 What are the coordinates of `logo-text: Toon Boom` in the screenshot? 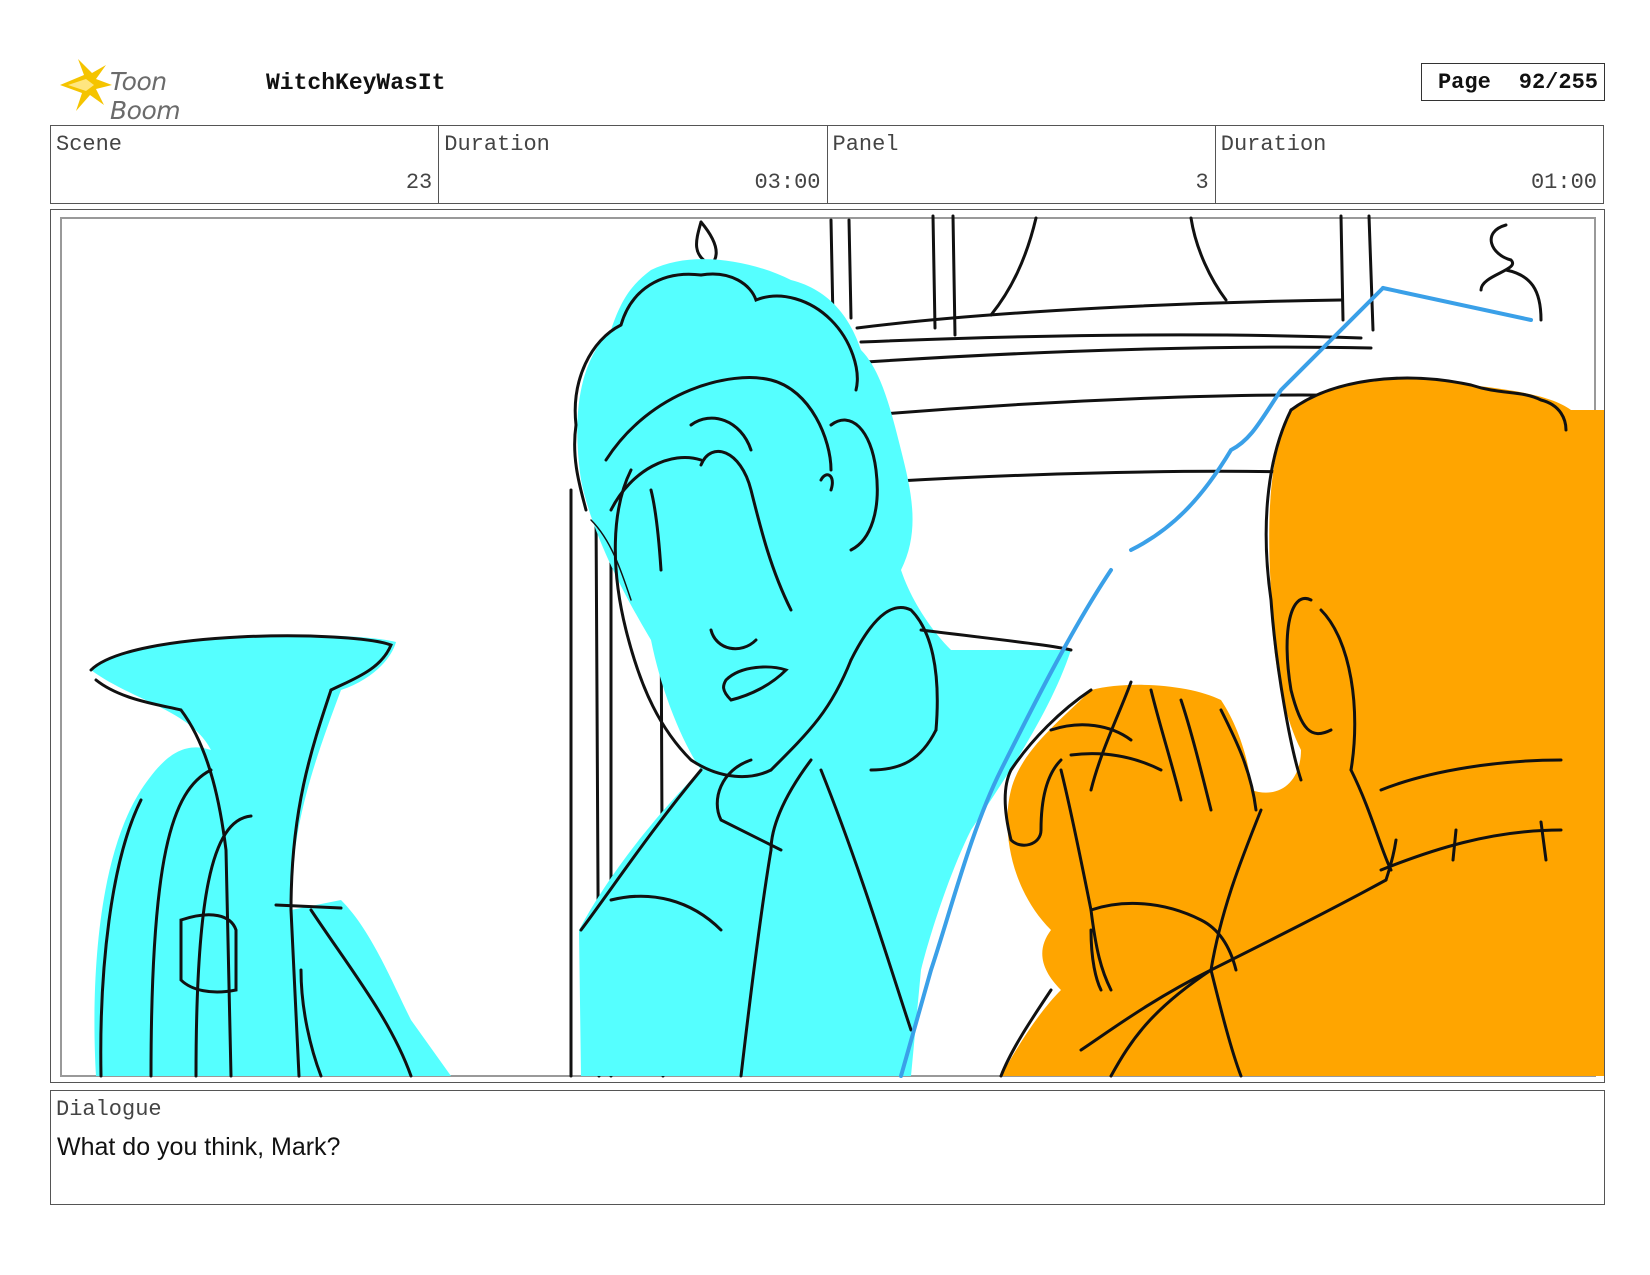 It's located at (145, 96).